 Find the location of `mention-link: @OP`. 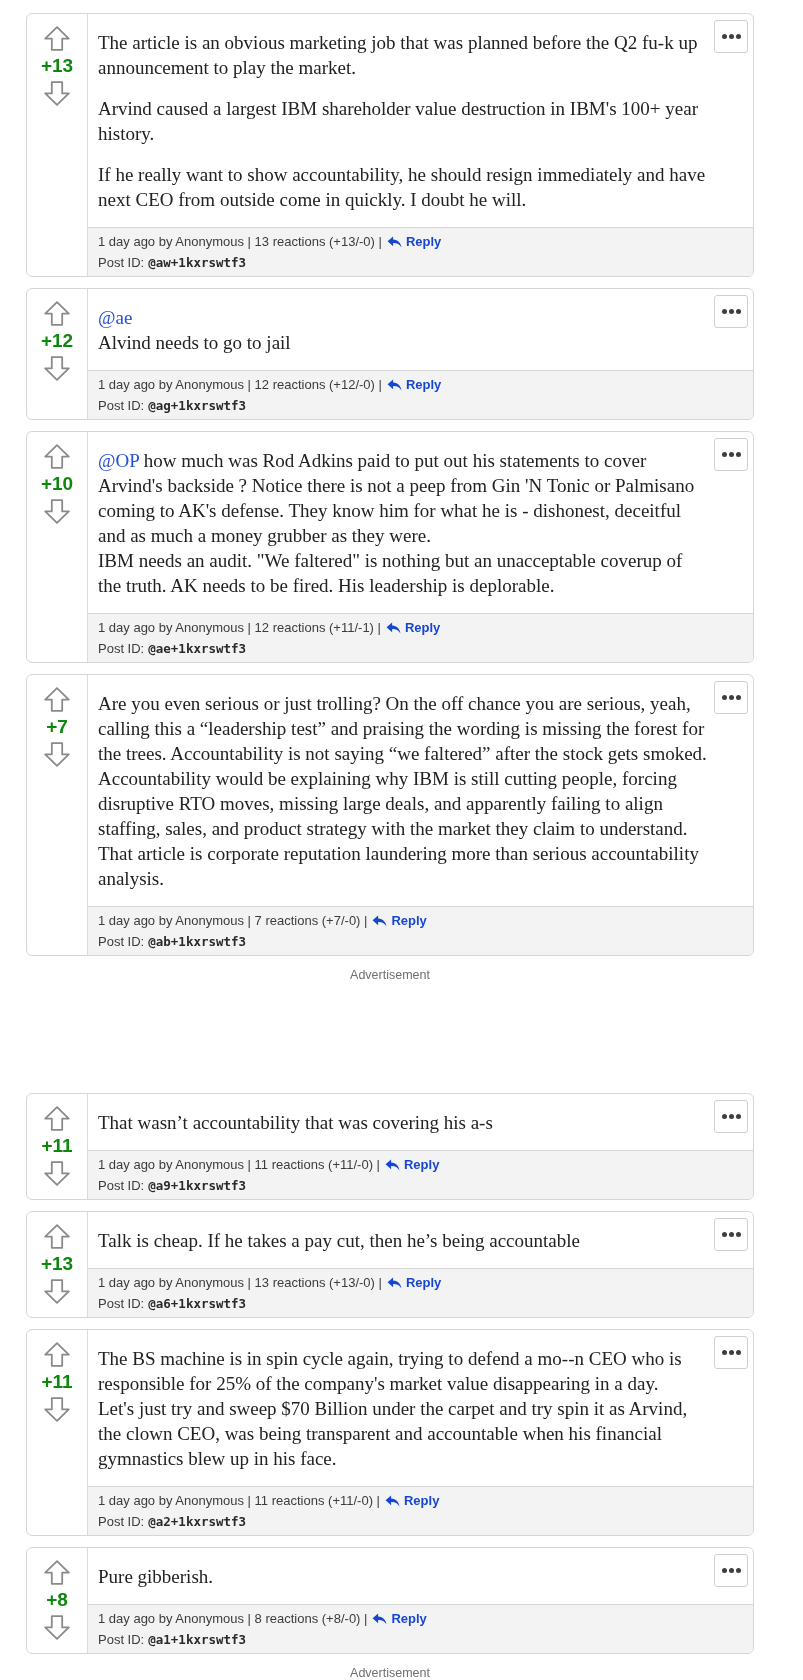

mention-link: @OP is located at coordinates (119, 460).